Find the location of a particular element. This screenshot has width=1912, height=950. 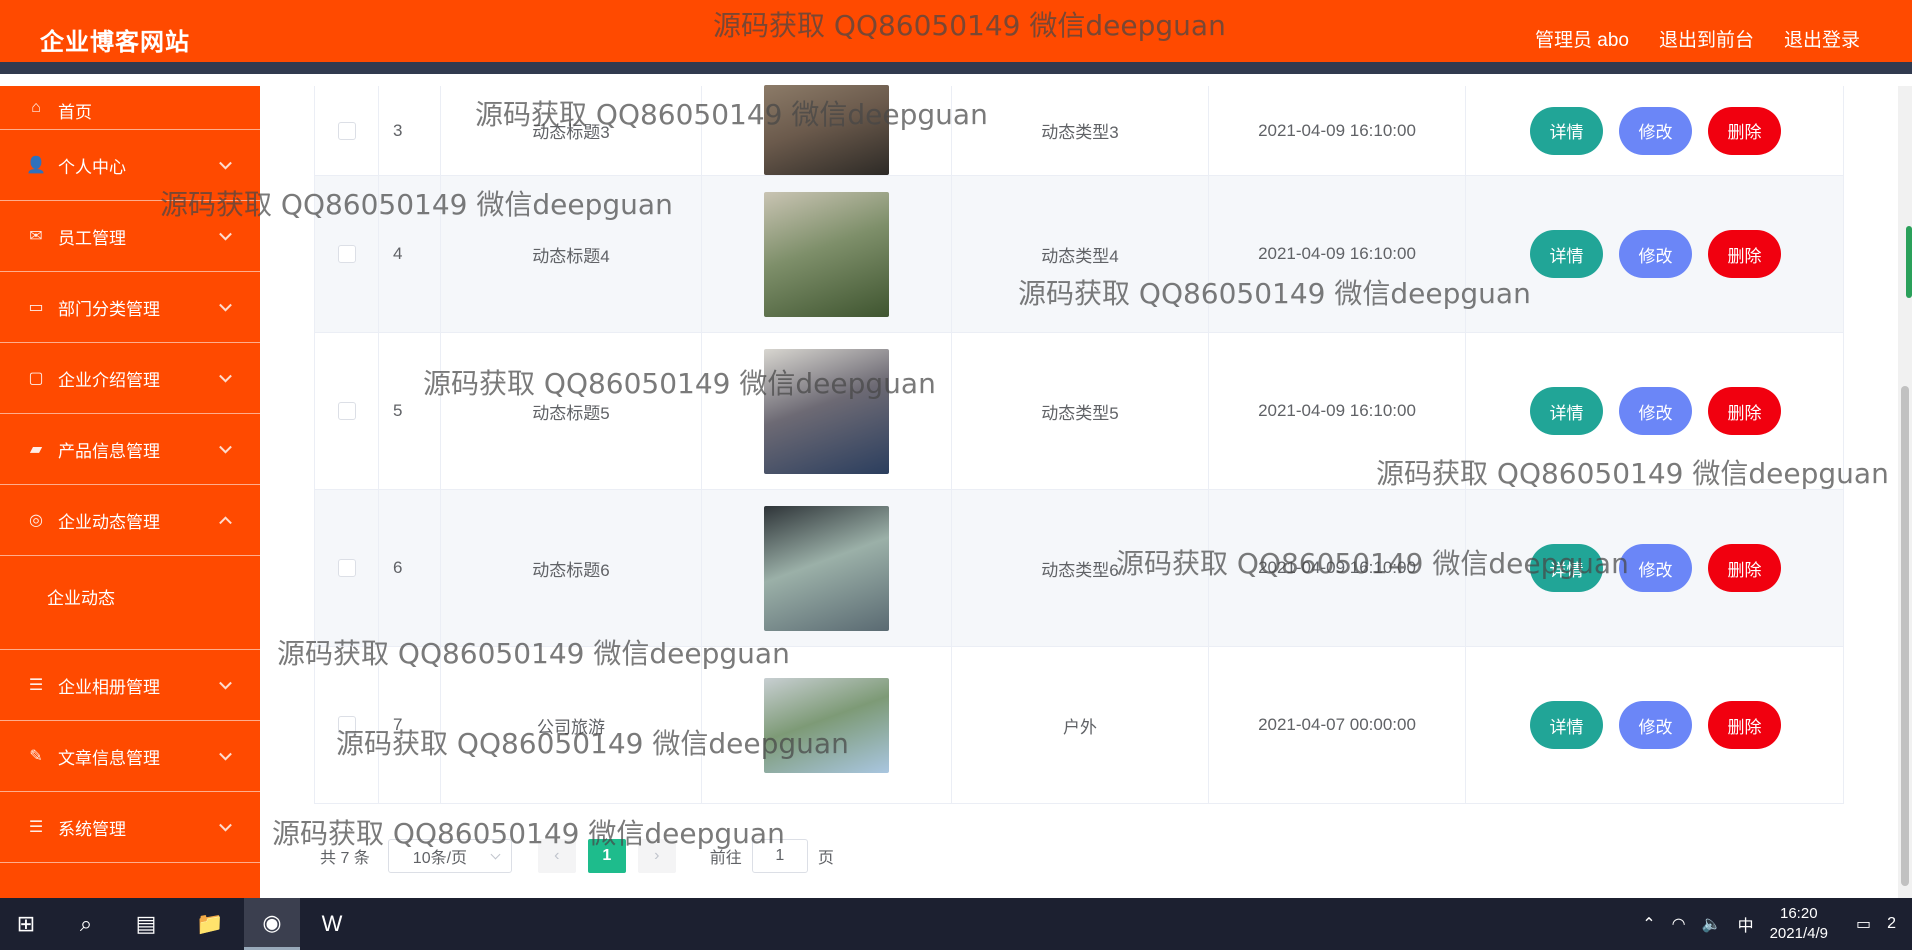

row-index: 6 is located at coordinates (410, 568).